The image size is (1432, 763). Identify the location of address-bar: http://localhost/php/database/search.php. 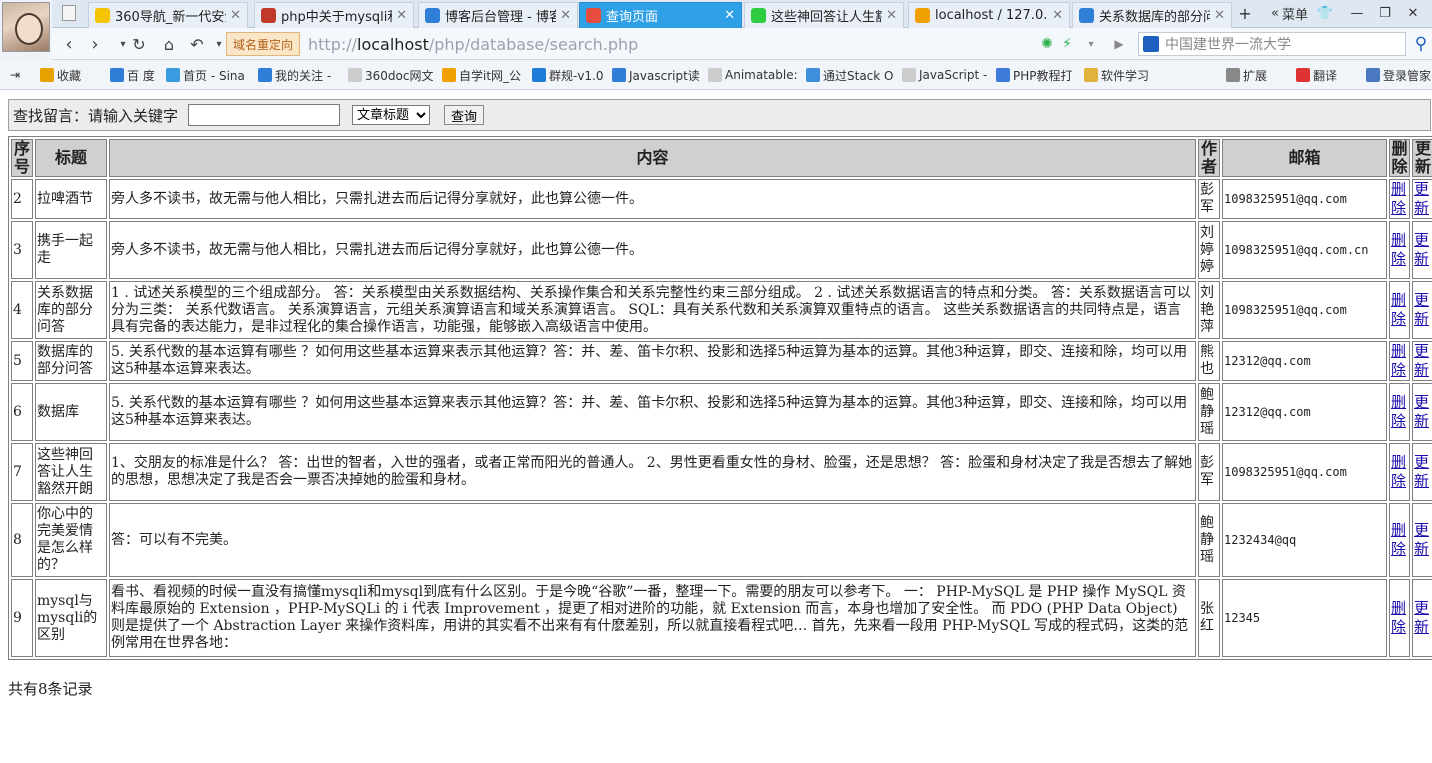
(707, 44).